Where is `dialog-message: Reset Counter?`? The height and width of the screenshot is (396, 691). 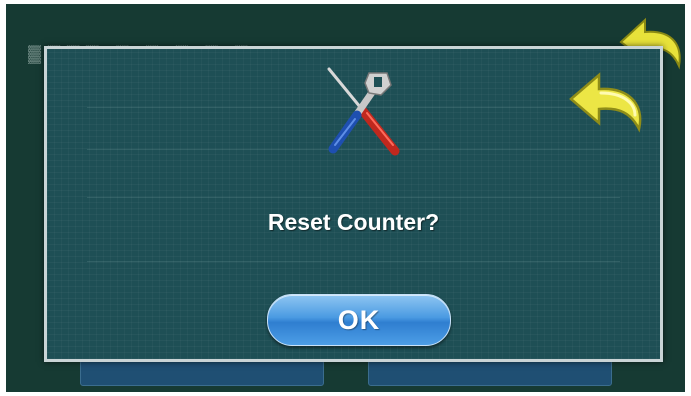
dialog-message: Reset Counter? is located at coordinates (353, 222).